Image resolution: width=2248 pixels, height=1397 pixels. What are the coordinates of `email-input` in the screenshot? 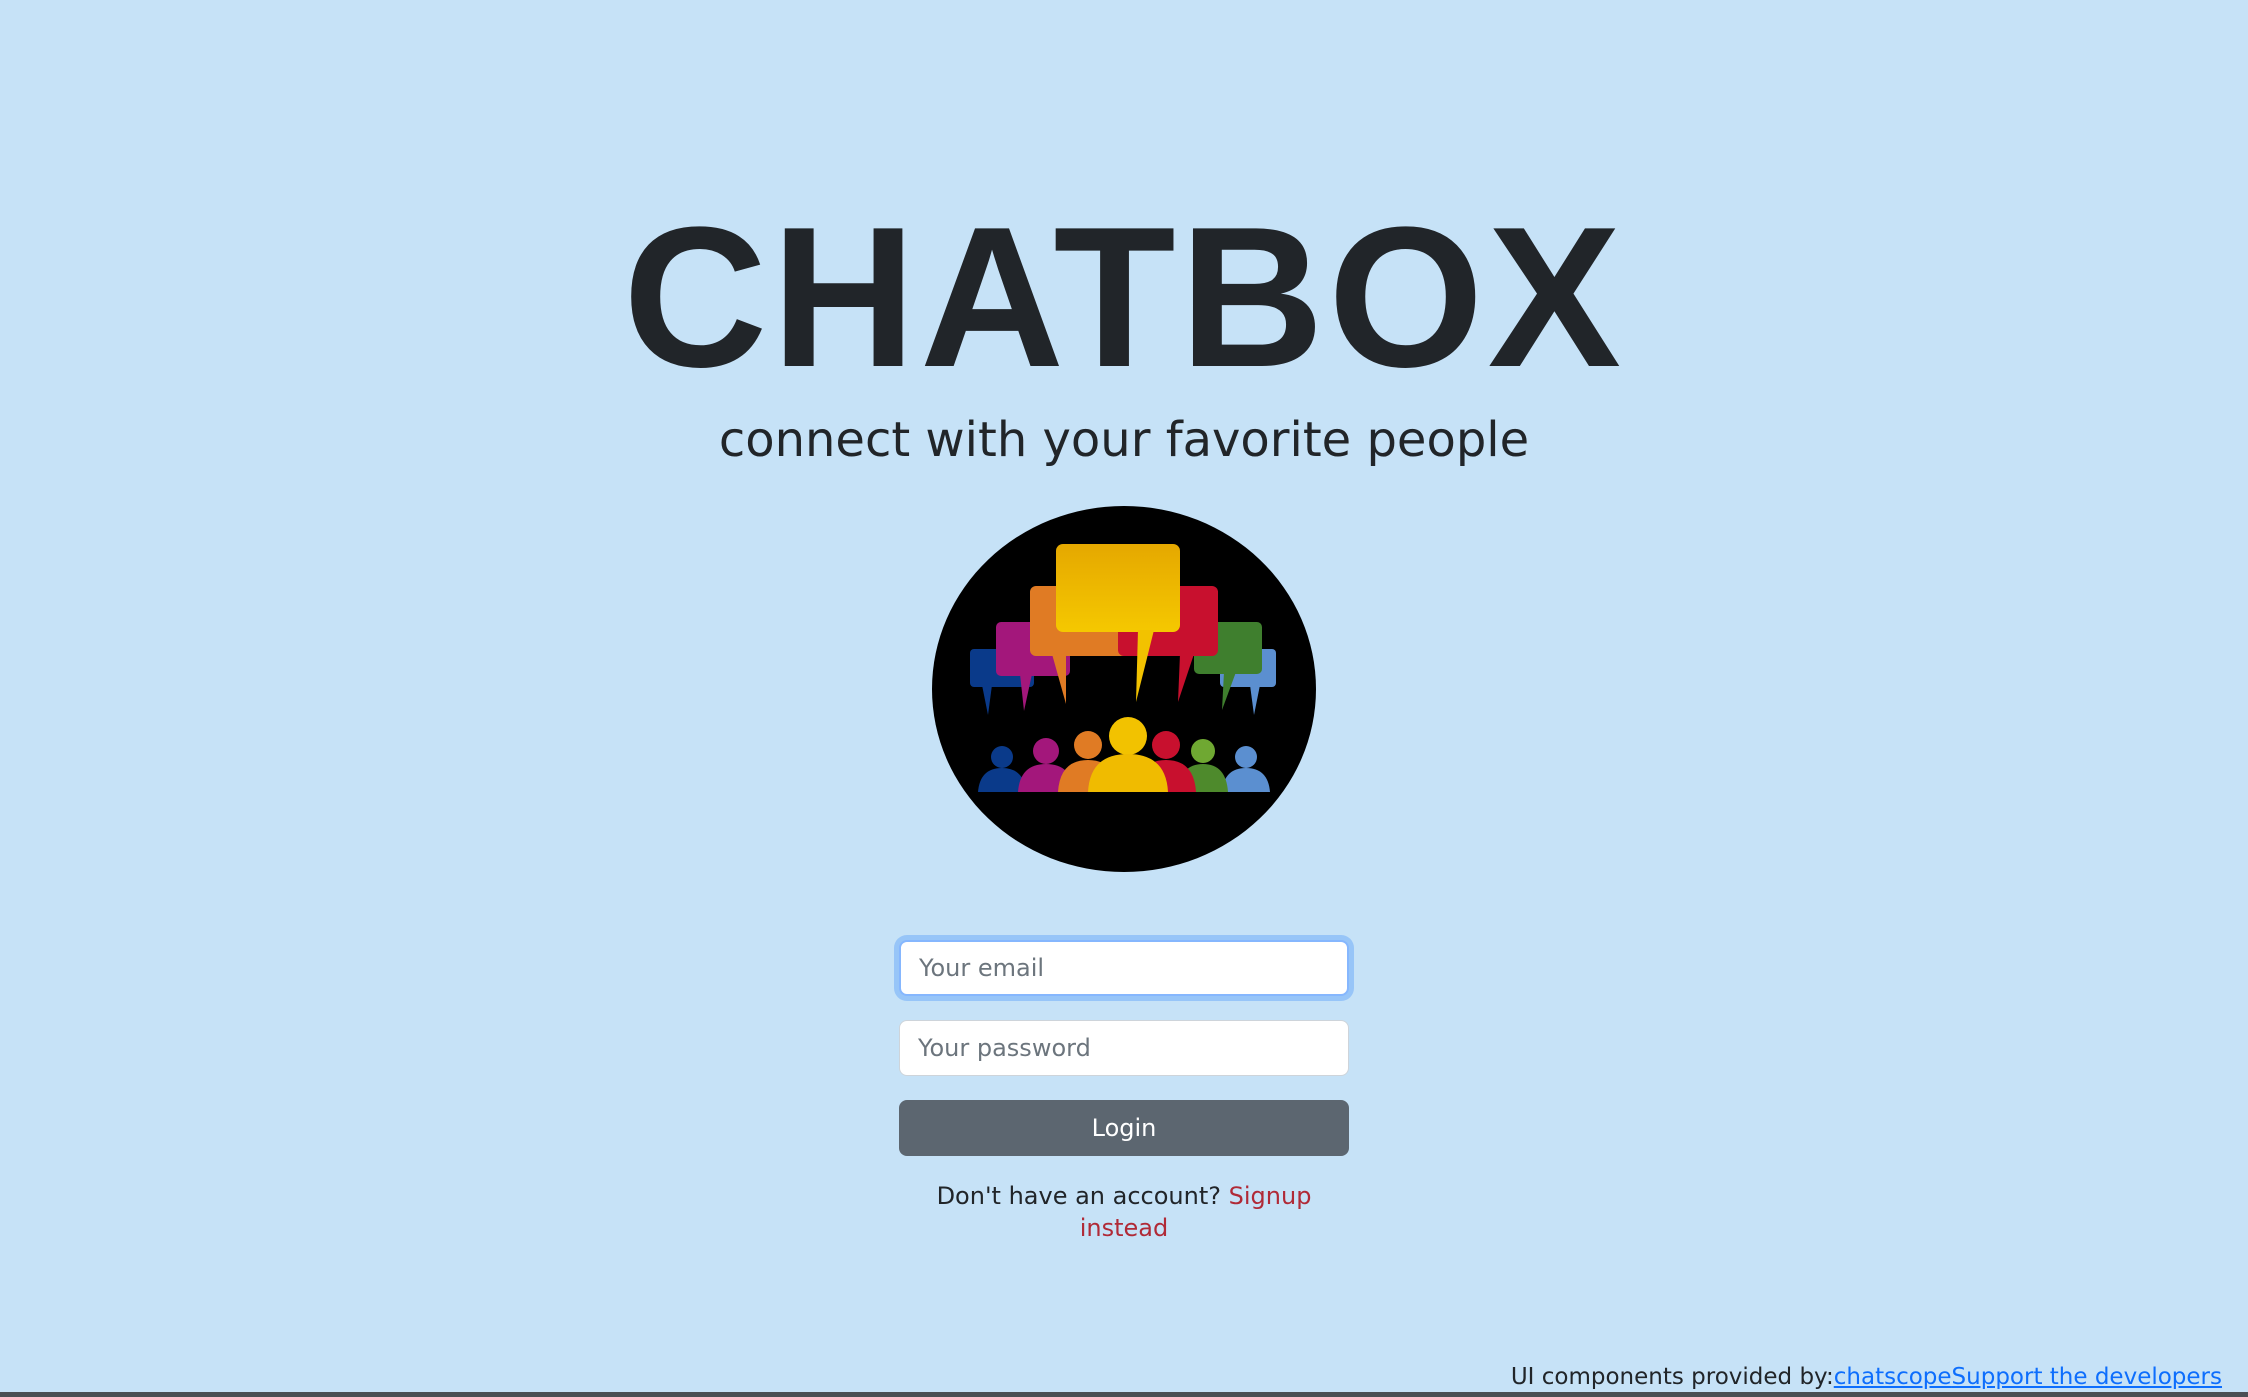 It's located at (1124, 968).